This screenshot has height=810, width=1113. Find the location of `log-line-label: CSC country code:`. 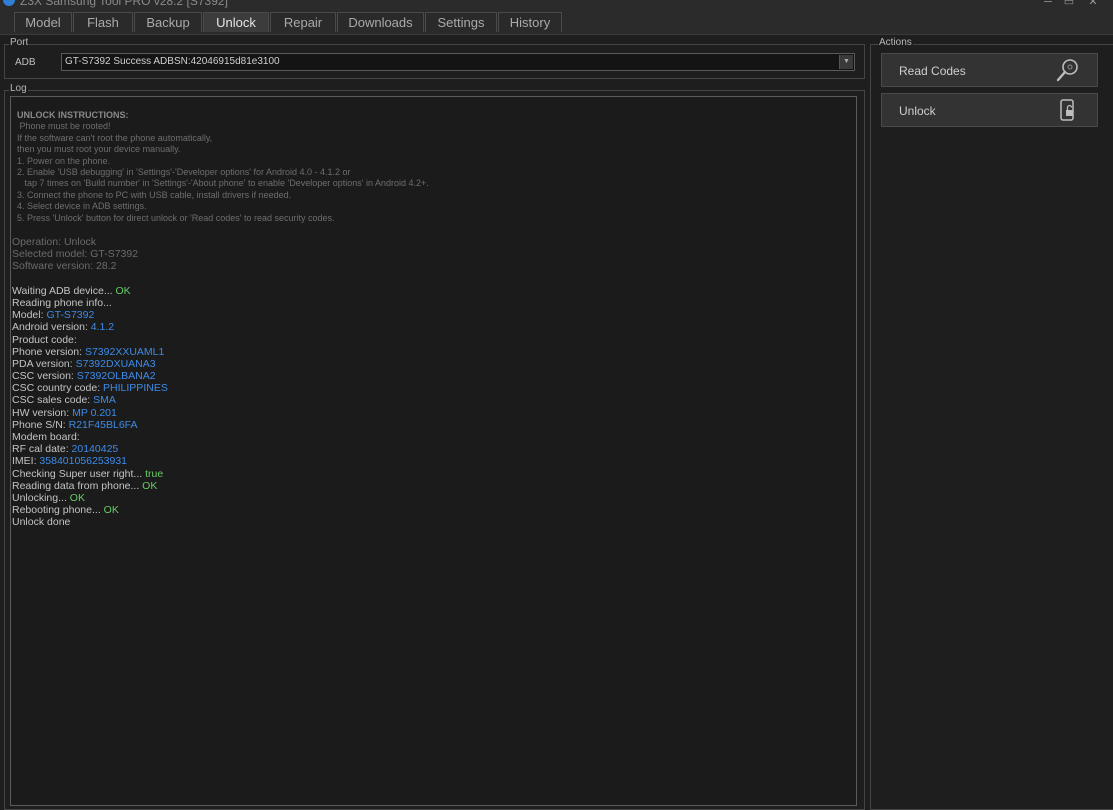

log-line-label: CSC country code: is located at coordinates (58, 388).